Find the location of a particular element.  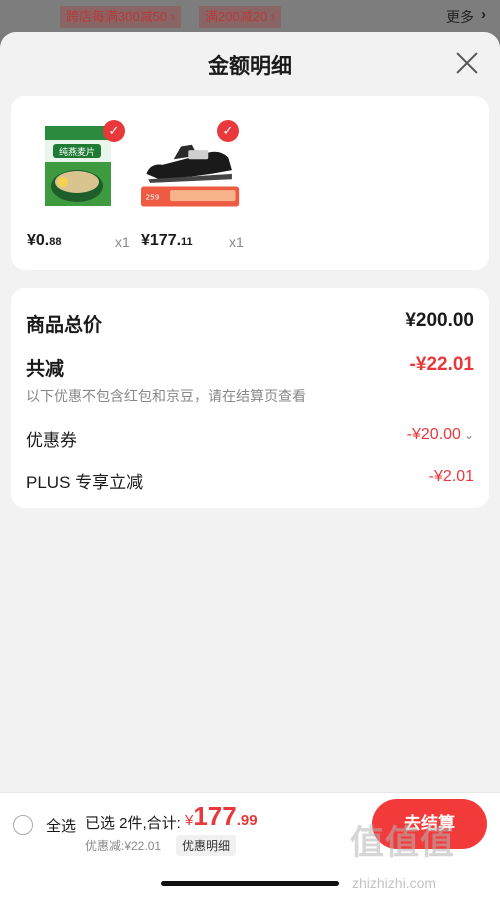

product-price: ¥0.88 is located at coordinates (44, 240).